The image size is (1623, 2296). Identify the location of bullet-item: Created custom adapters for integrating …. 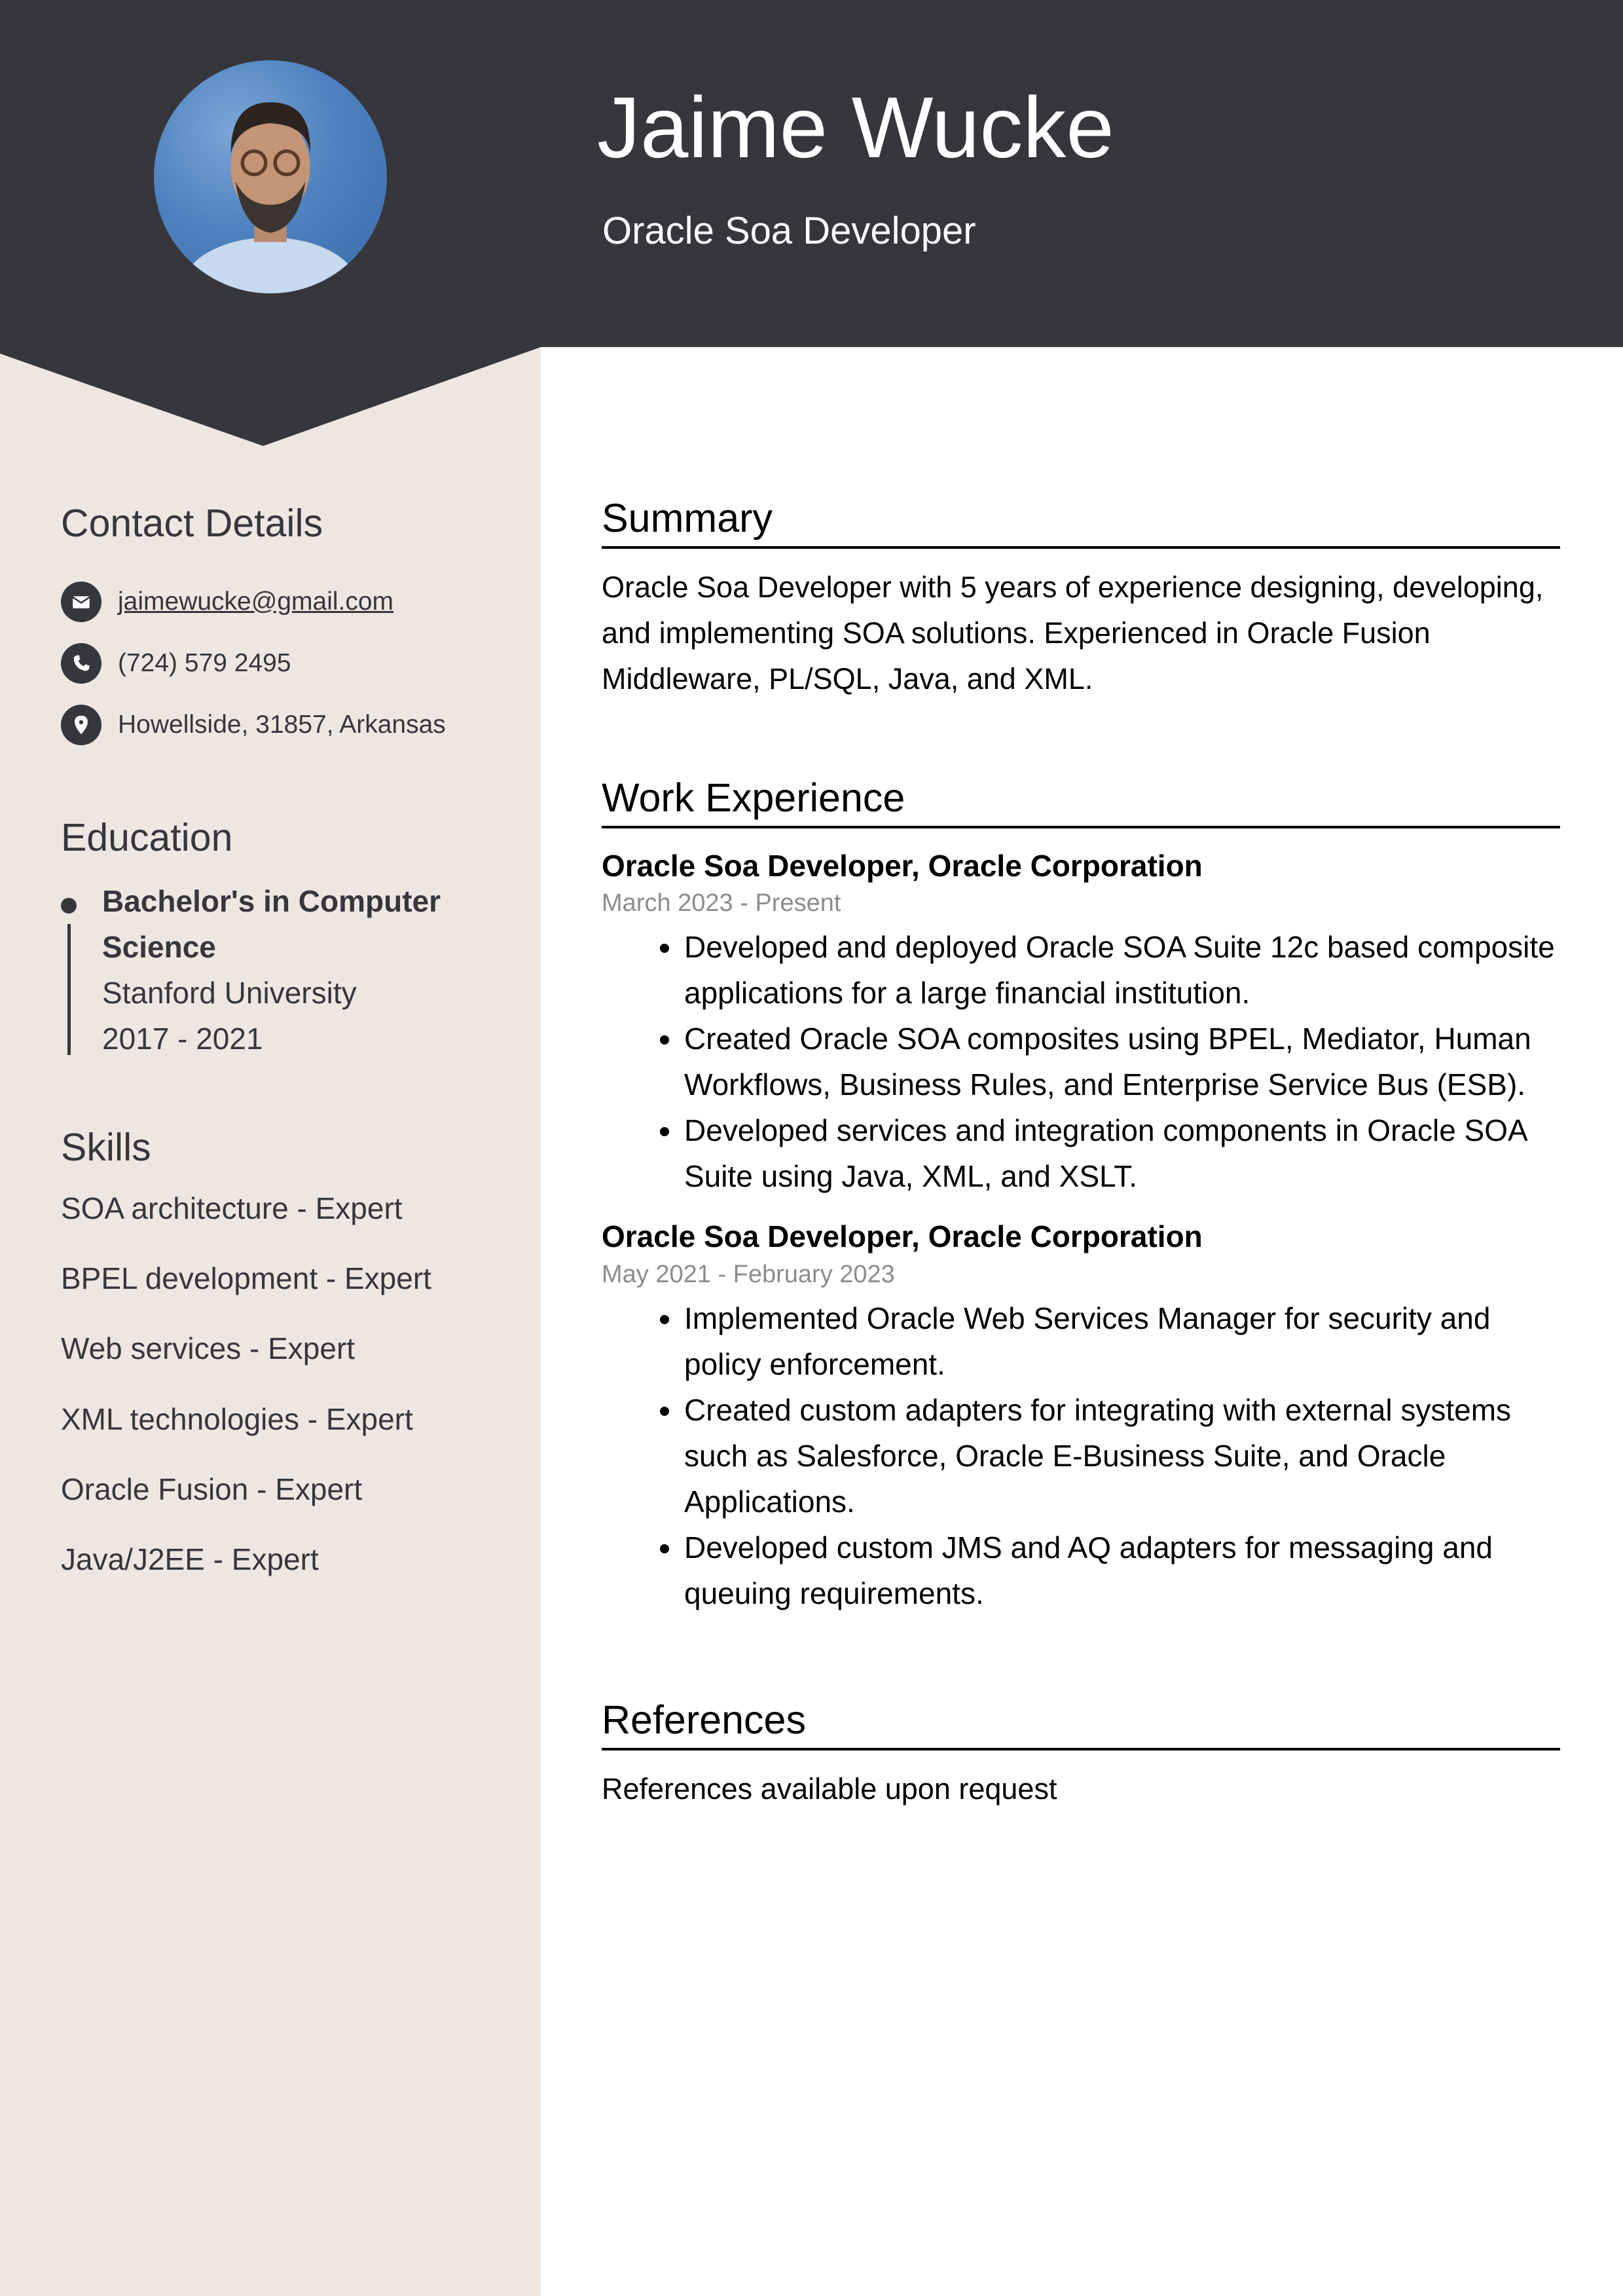
(1121, 1456).